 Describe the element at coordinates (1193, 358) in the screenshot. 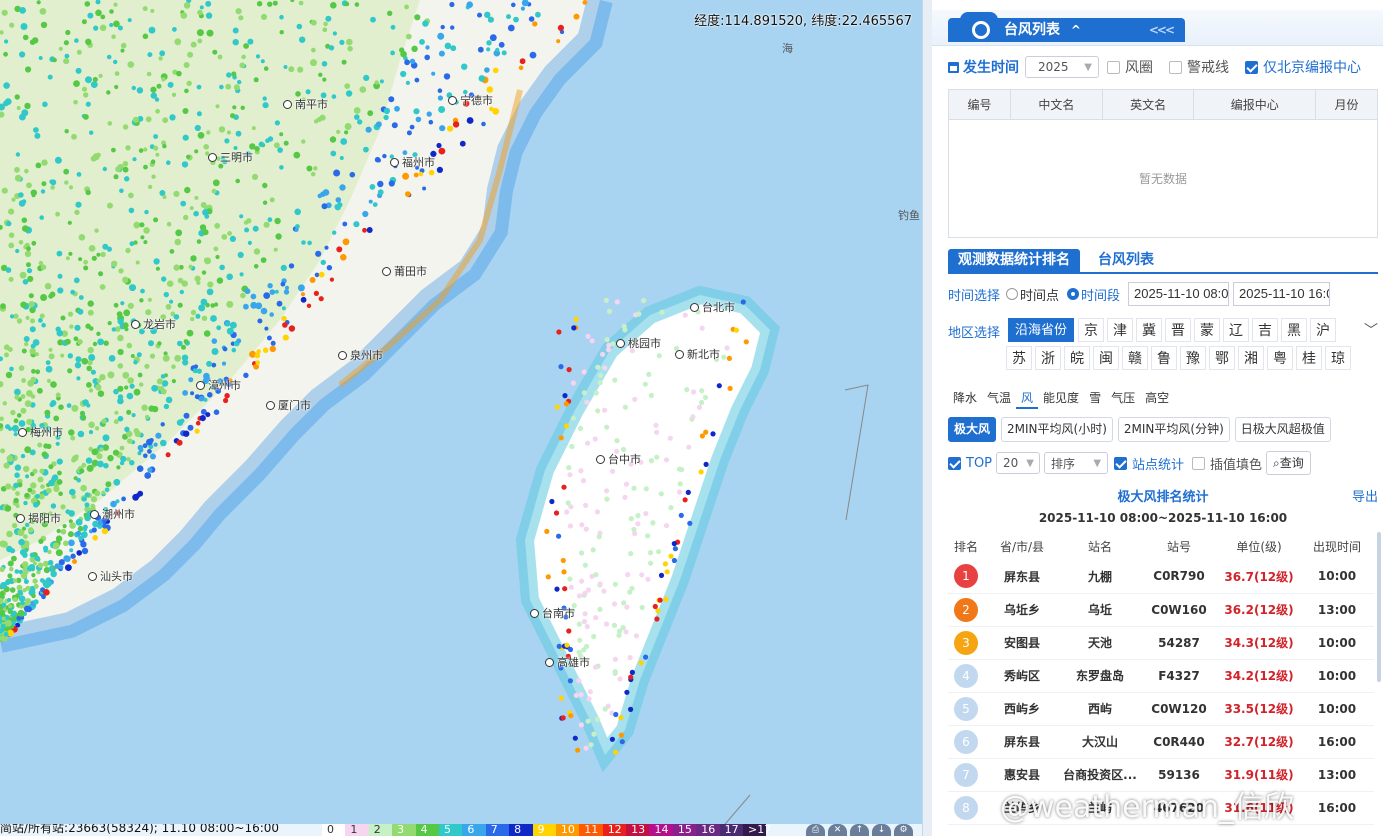

I see `province-button: 豫` at that location.